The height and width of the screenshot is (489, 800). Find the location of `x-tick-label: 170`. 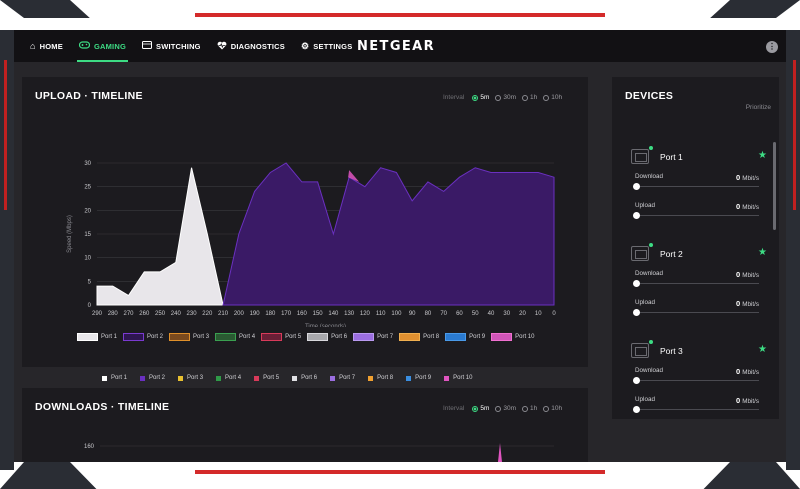

x-tick-label: 170 is located at coordinates (286, 314).